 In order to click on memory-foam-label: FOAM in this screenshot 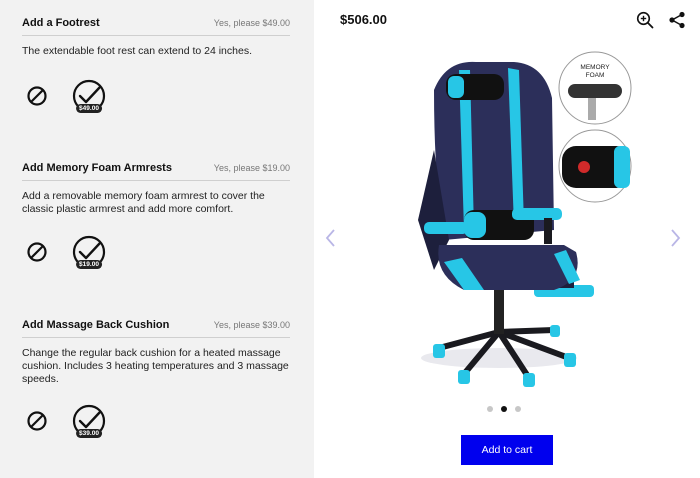, I will do `click(595, 75)`.